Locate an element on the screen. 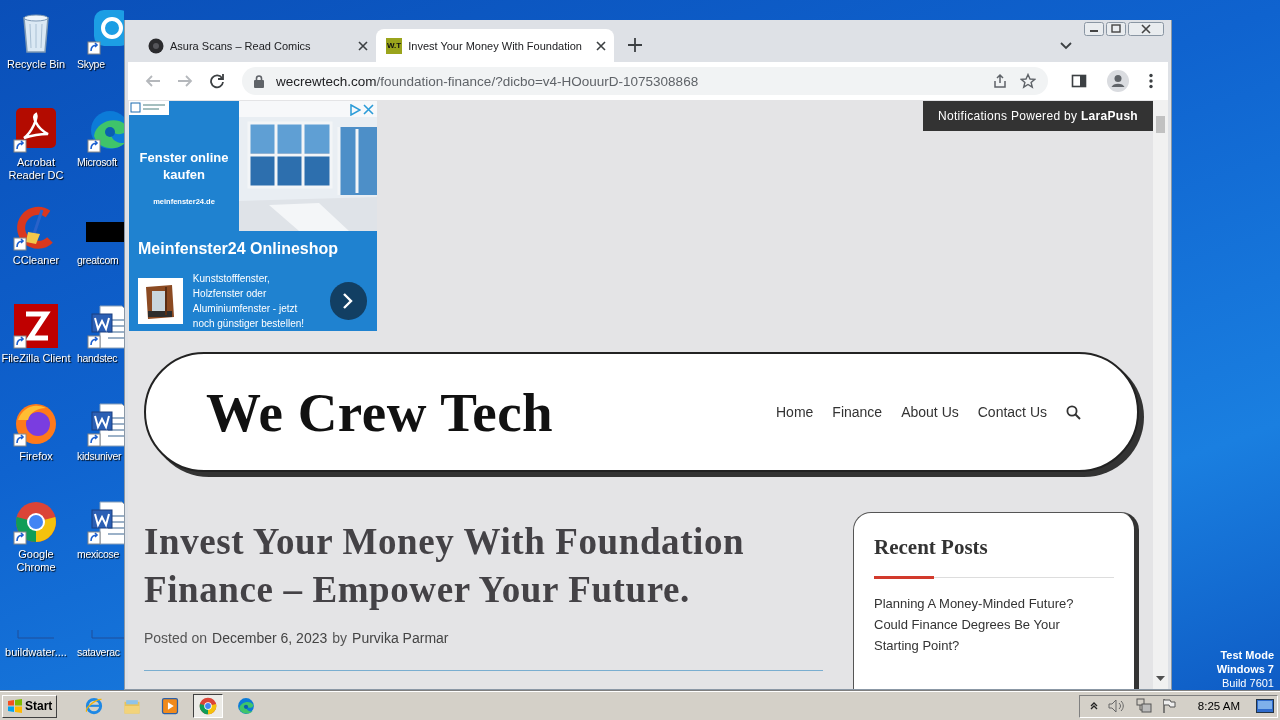 The width and height of the screenshot is (1280, 720). lock-icon is located at coordinates (259, 81).